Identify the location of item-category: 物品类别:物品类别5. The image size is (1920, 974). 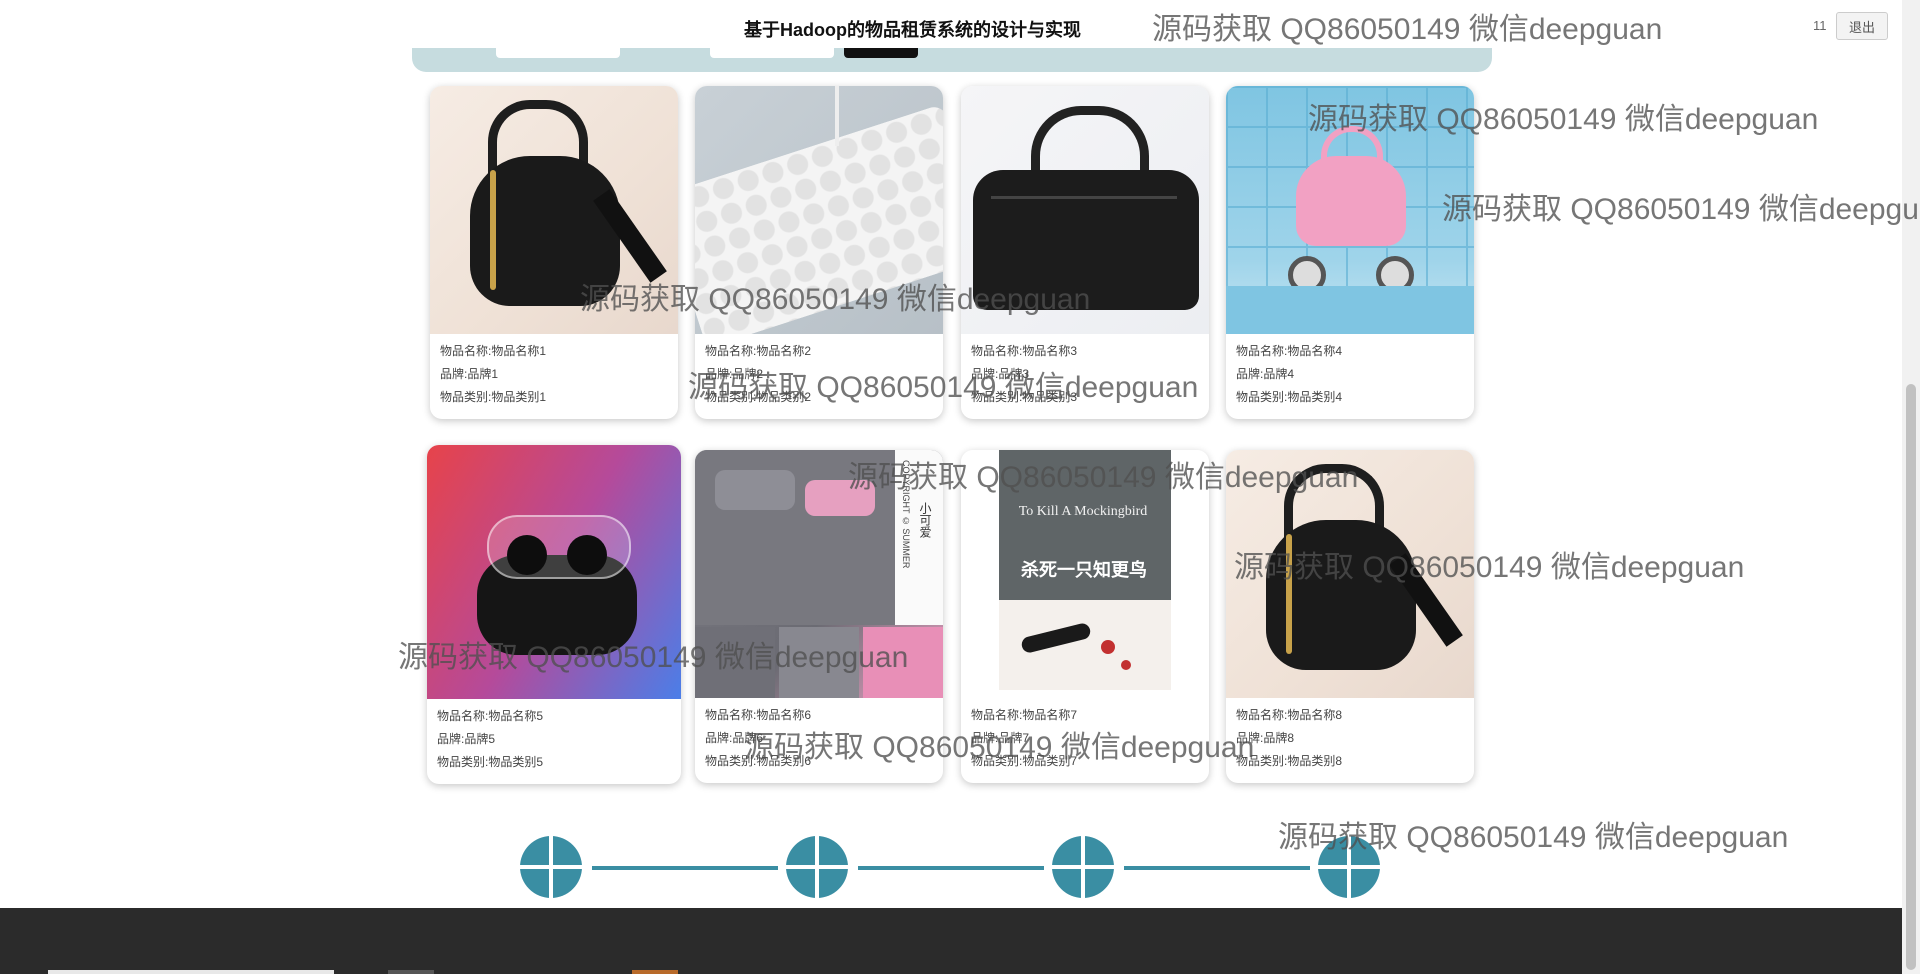
(490, 762).